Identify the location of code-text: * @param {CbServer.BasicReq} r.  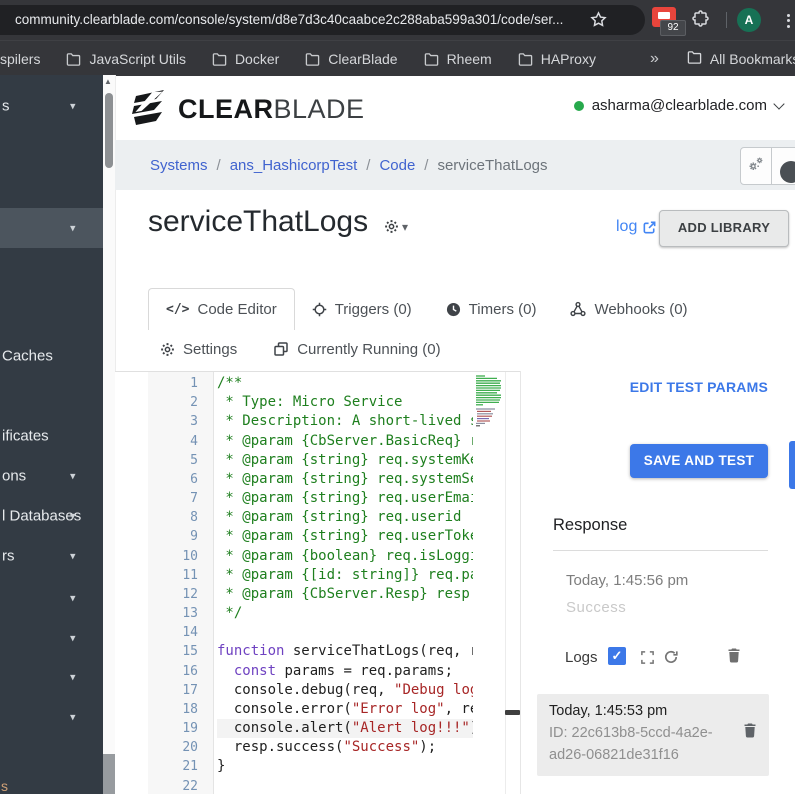
(345, 441).